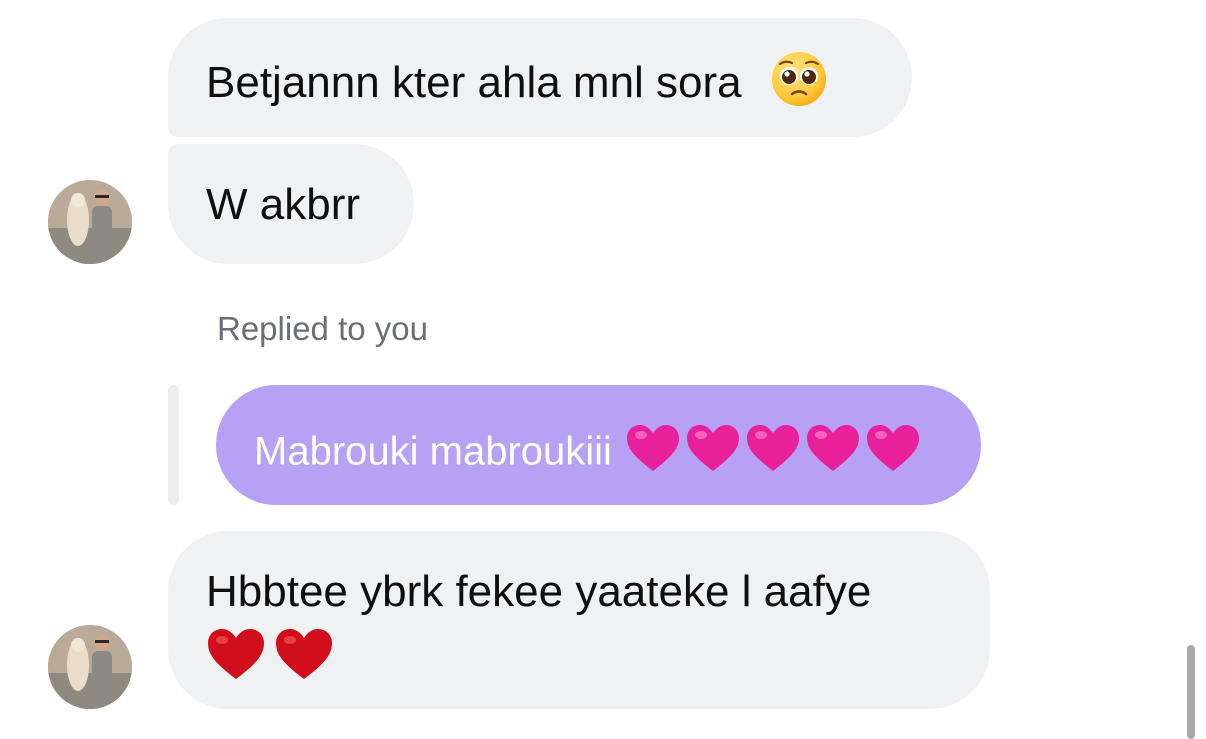 Image resolution: width=1206 pixels, height=739 pixels. I want to click on message-text: W akbrr, so click(283, 204).